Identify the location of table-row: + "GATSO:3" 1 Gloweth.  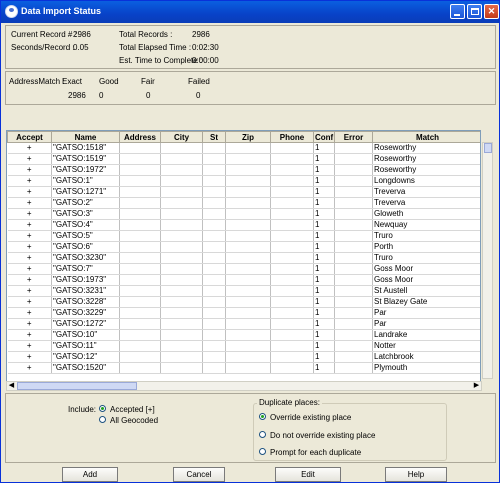
(243, 214).